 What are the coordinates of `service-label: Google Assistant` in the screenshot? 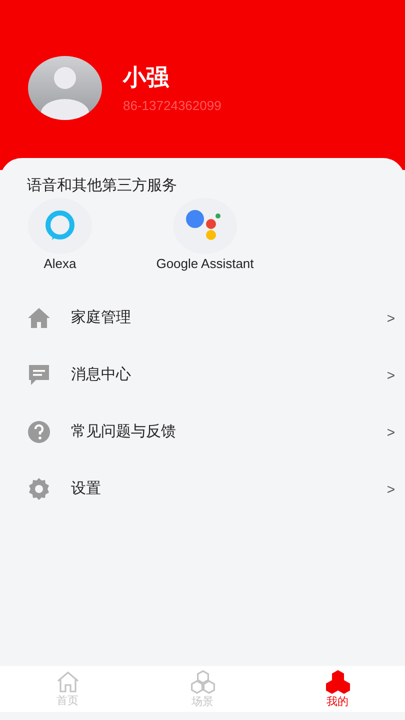 It's located at (205, 263).